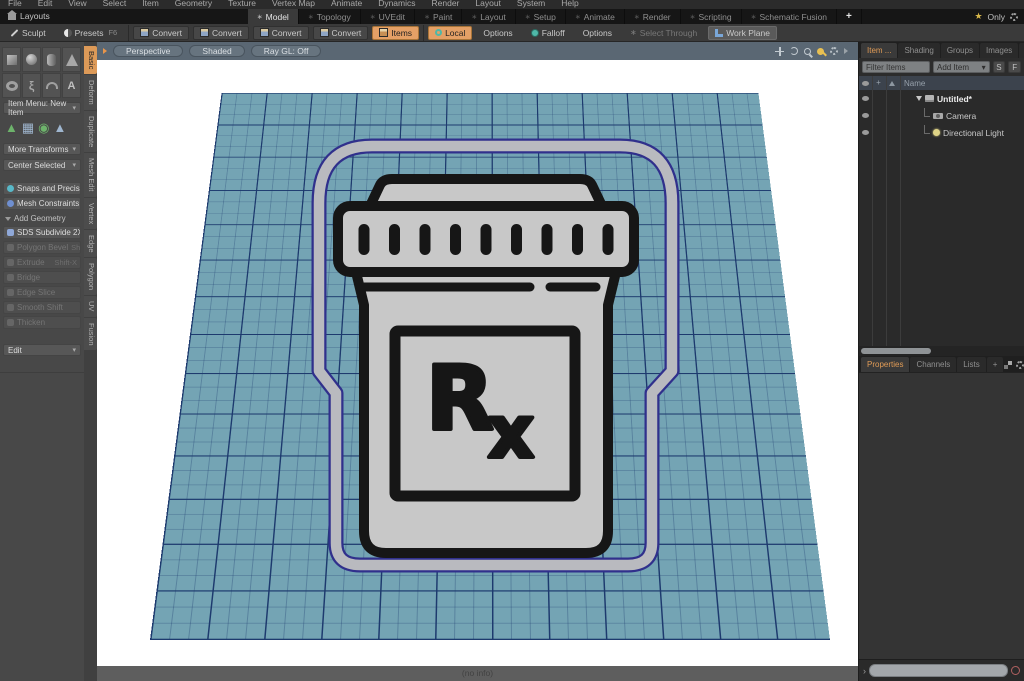  Describe the element at coordinates (71, 85) in the screenshot. I see `text-tool-button: A` at that location.